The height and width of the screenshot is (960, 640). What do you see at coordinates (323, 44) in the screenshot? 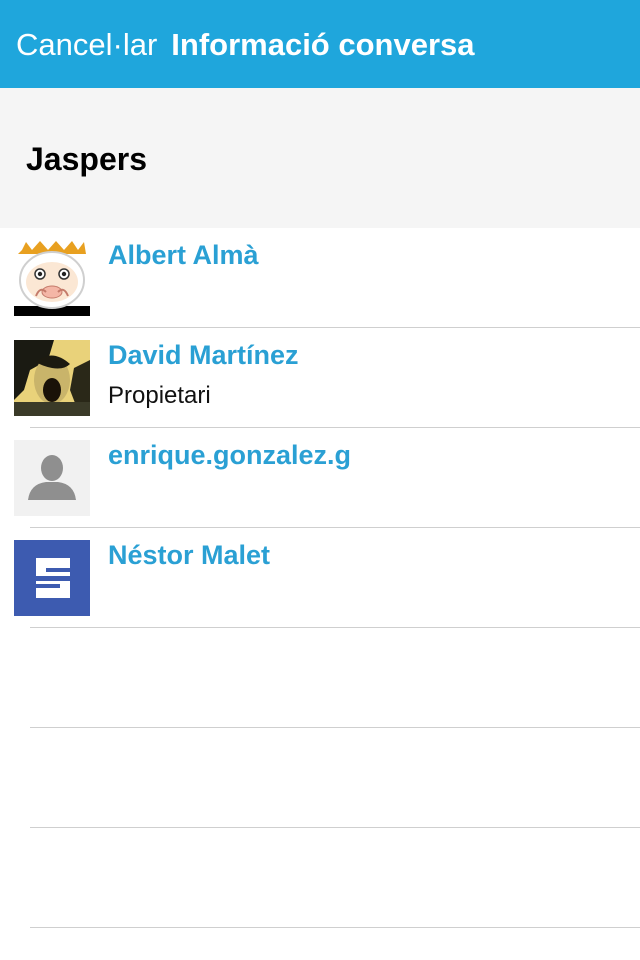
I see `page-title: Informació conversa` at bounding box center [323, 44].